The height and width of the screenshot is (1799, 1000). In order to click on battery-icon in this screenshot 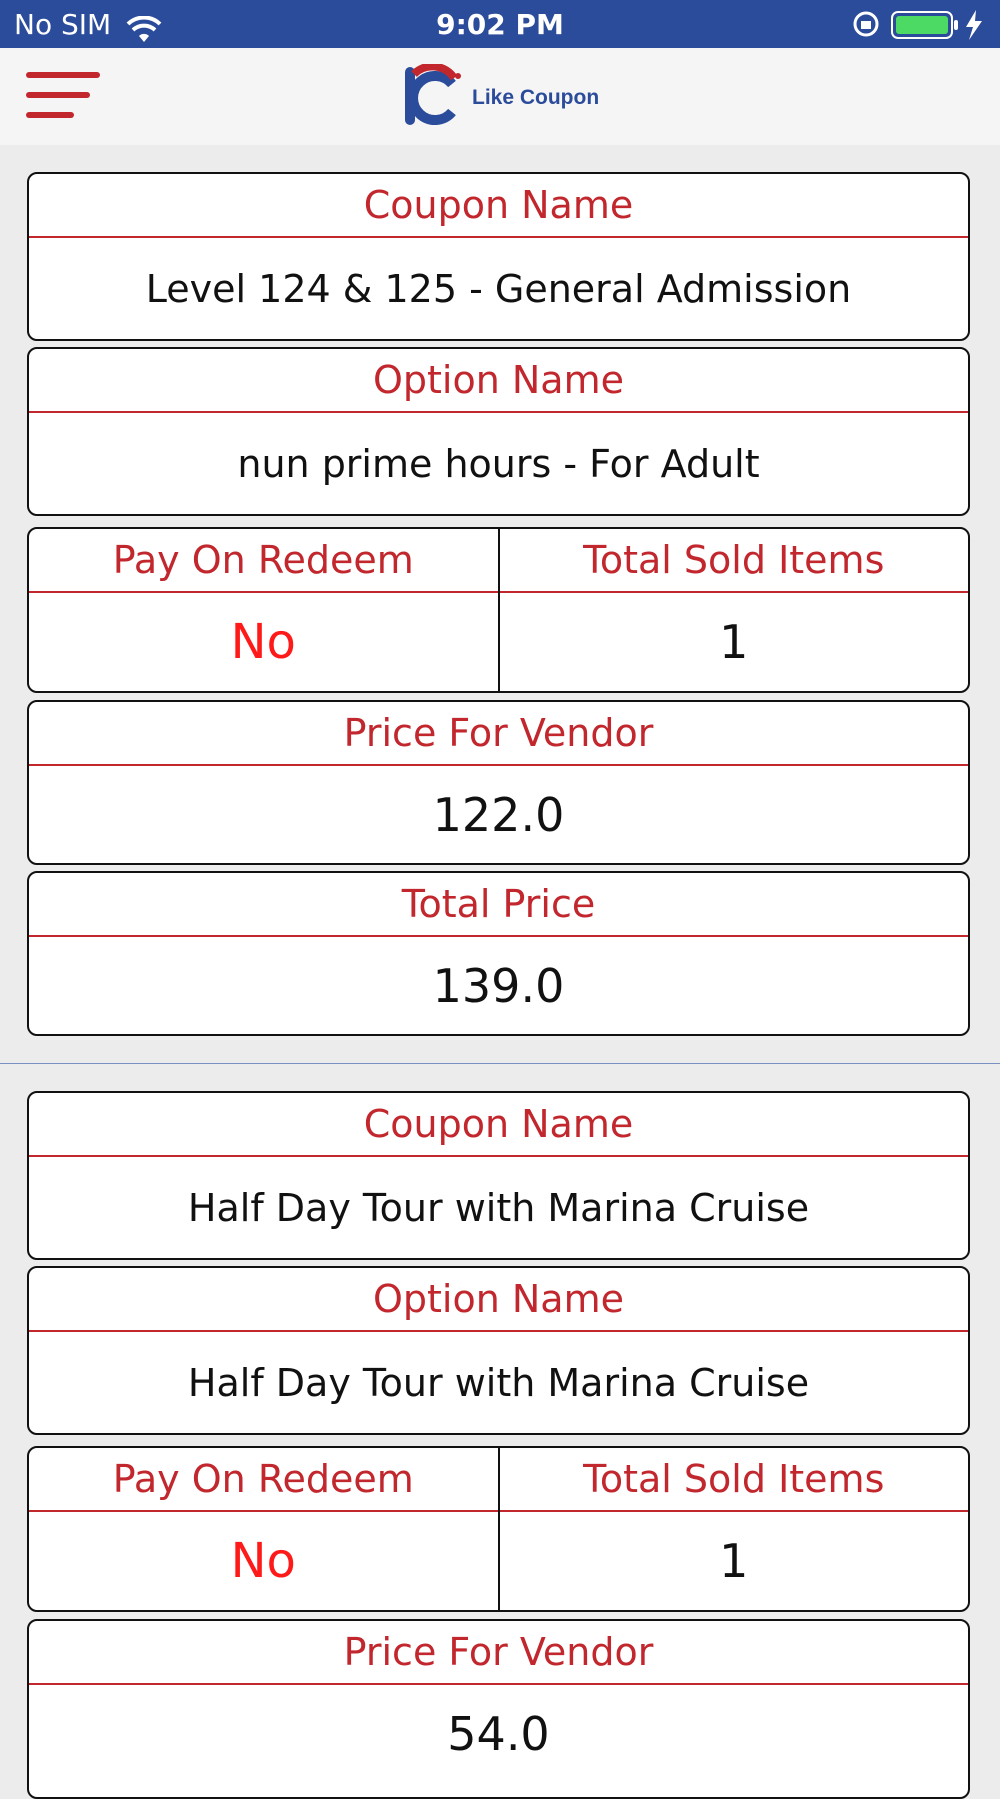, I will do `click(924, 25)`.